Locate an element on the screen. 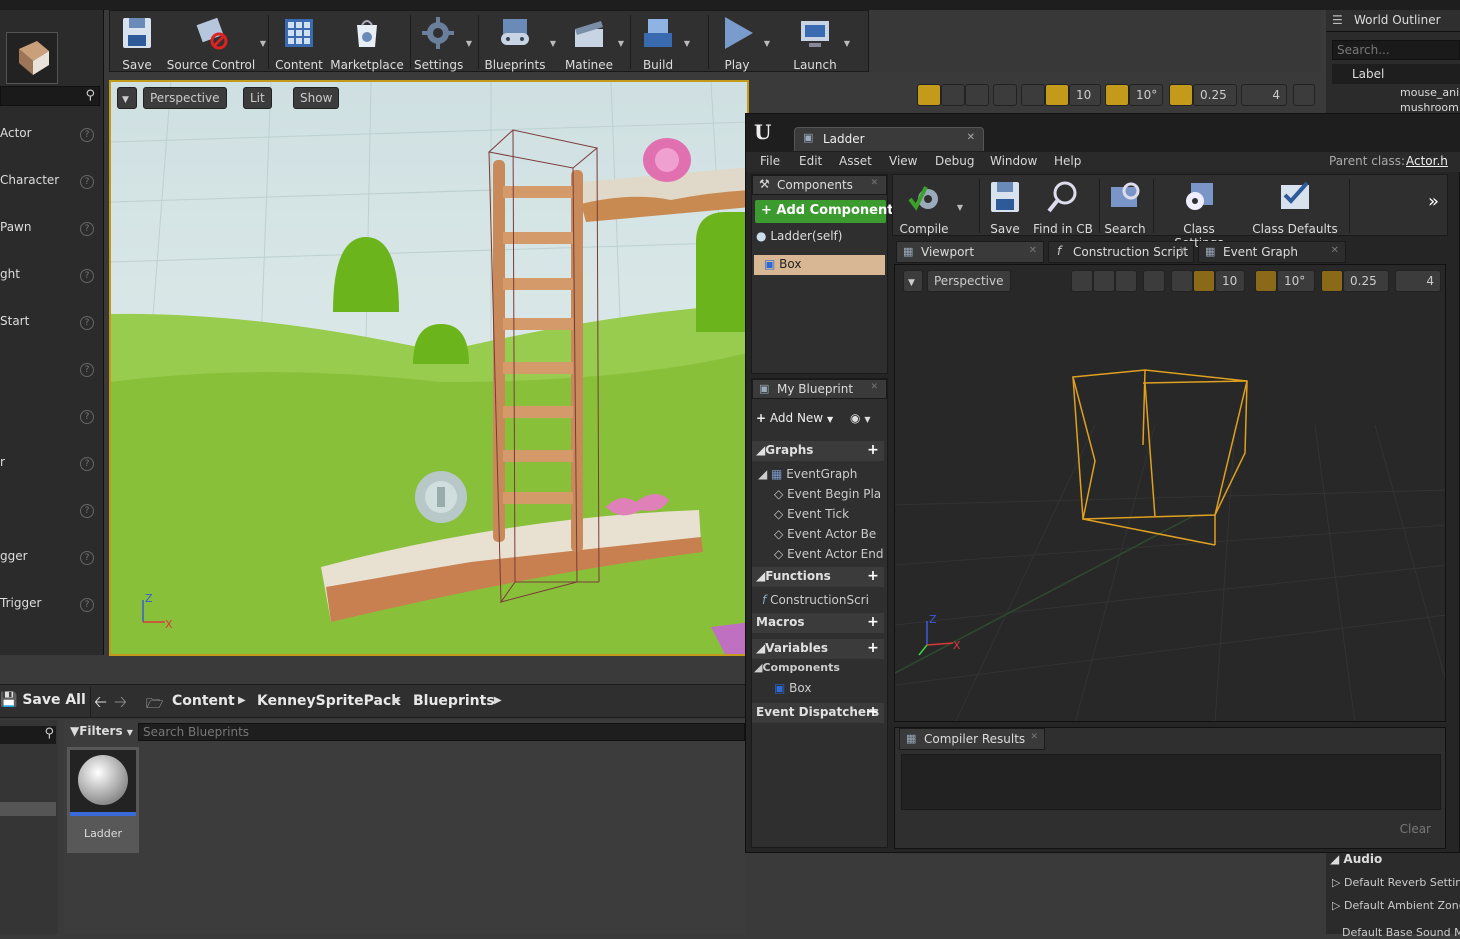  menu-help: Help is located at coordinates (1067, 161).